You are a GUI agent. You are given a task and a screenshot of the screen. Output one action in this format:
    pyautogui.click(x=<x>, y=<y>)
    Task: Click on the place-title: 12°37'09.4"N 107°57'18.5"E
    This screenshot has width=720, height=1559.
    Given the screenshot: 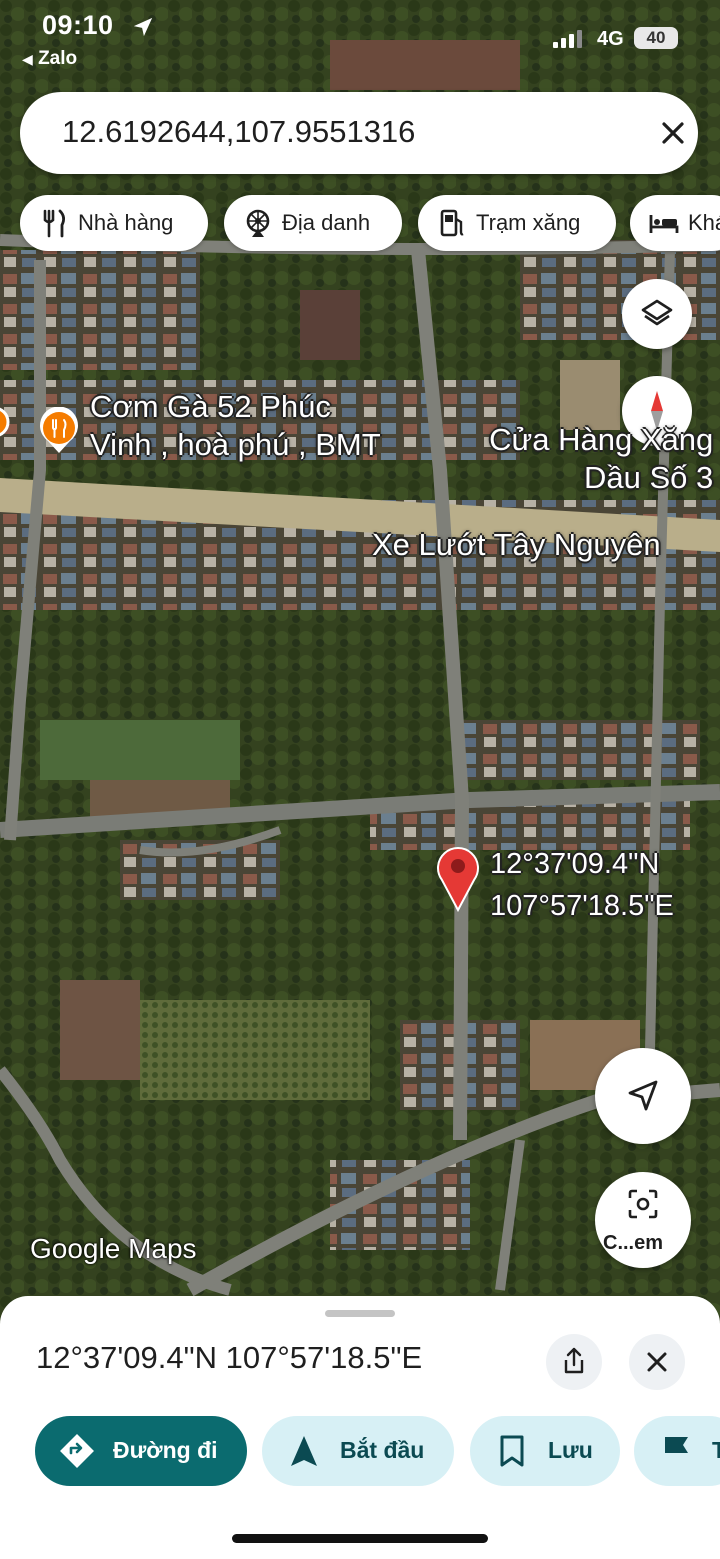 What is the action you would take?
    pyautogui.click(x=229, y=1357)
    